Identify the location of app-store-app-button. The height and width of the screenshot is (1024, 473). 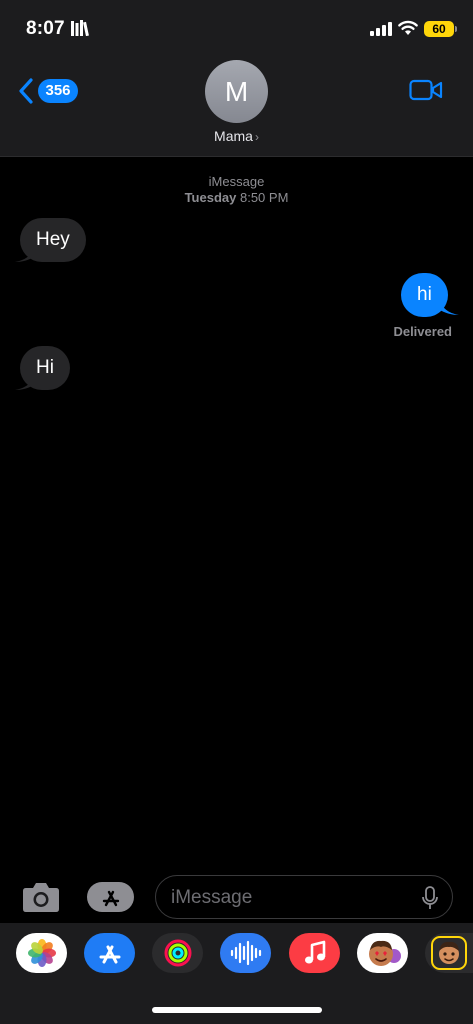
(109, 953).